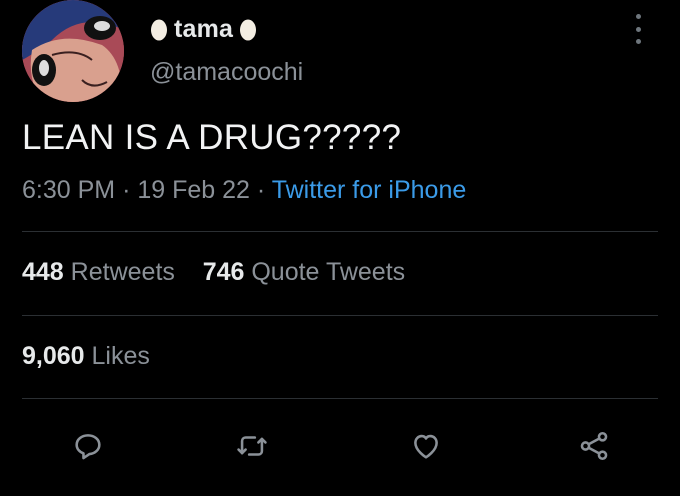 This screenshot has height=496, width=680. I want to click on retweets-stat: 448 Retweets, so click(98, 272).